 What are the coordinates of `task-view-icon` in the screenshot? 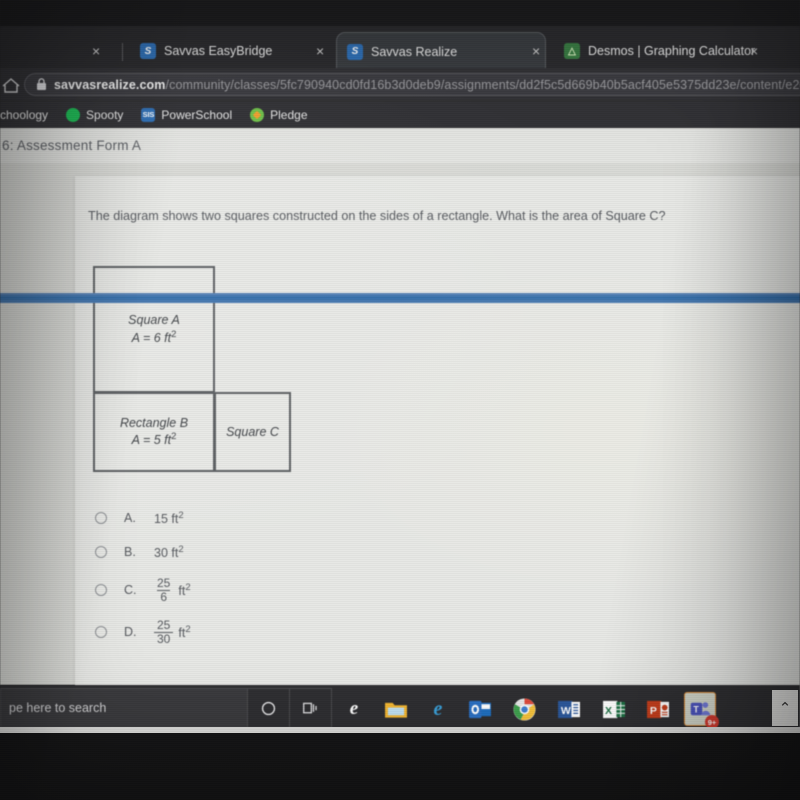 It's located at (311, 708).